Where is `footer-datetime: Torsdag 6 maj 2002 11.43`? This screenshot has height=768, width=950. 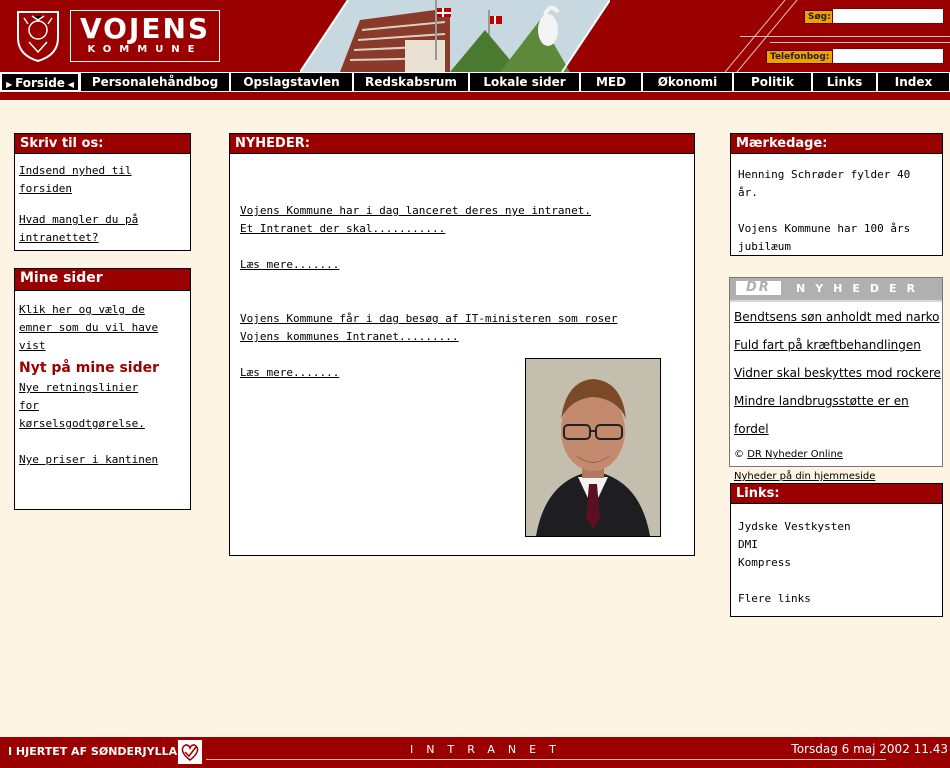 footer-datetime: Torsdag 6 maj 2002 11.43 is located at coordinates (869, 749).